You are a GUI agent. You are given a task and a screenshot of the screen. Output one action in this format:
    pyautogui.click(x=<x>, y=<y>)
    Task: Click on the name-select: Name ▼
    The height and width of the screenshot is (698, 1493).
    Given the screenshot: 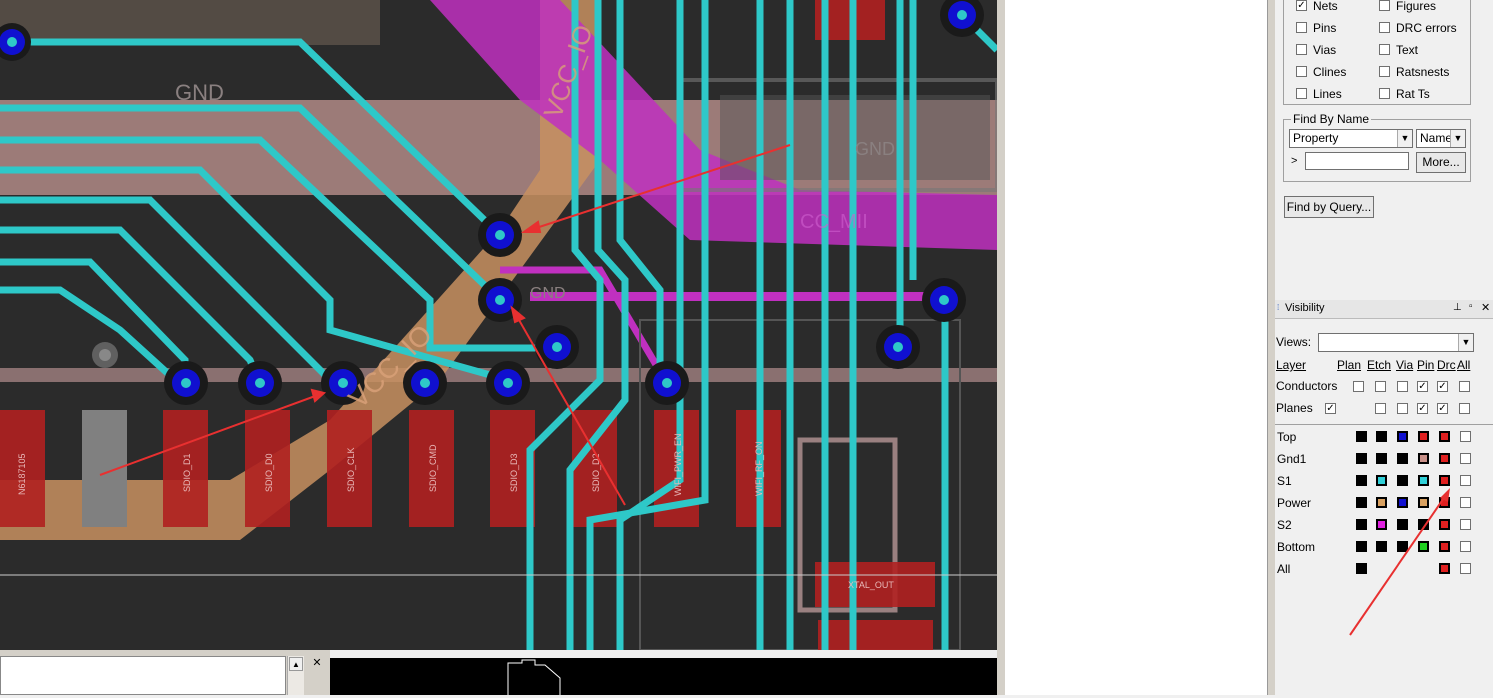 What is the action you would take?
    pyautogui.click(x=1441, y=138)
    